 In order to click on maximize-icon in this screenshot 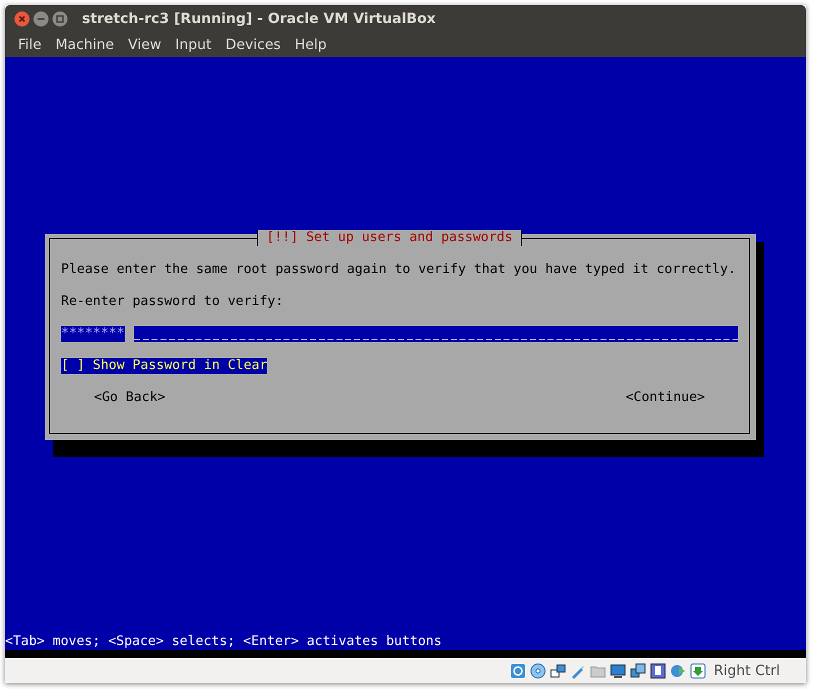, I will do `click(60, 19)`.